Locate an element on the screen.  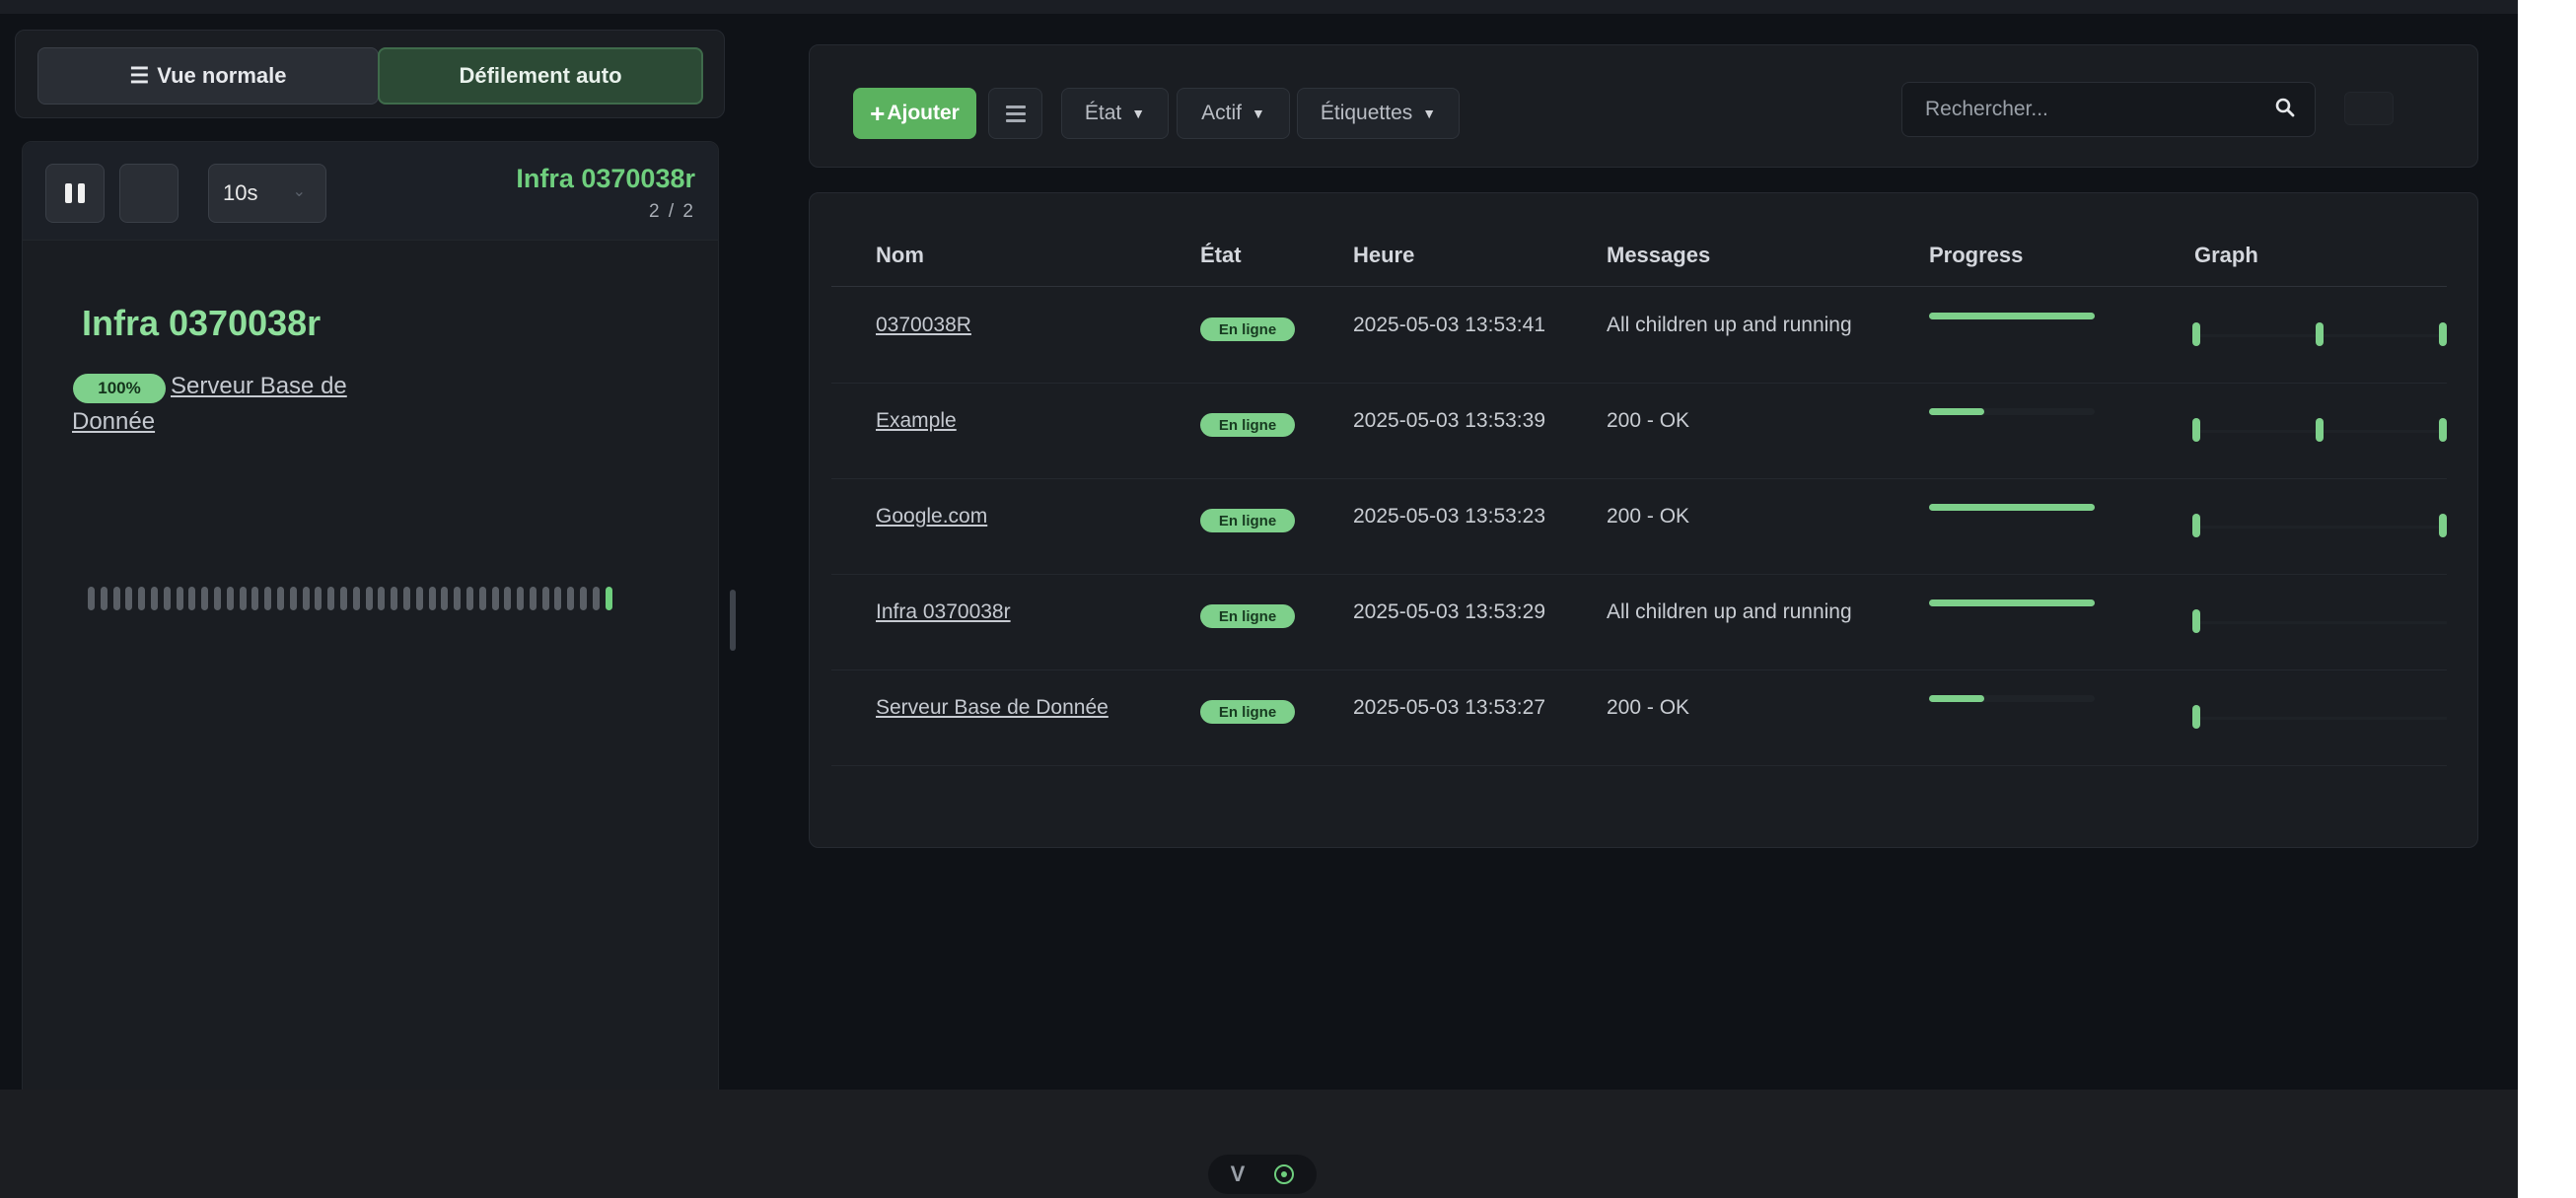
filter-state-dropdown: État ▼ is located at coordinates (1115, 113).